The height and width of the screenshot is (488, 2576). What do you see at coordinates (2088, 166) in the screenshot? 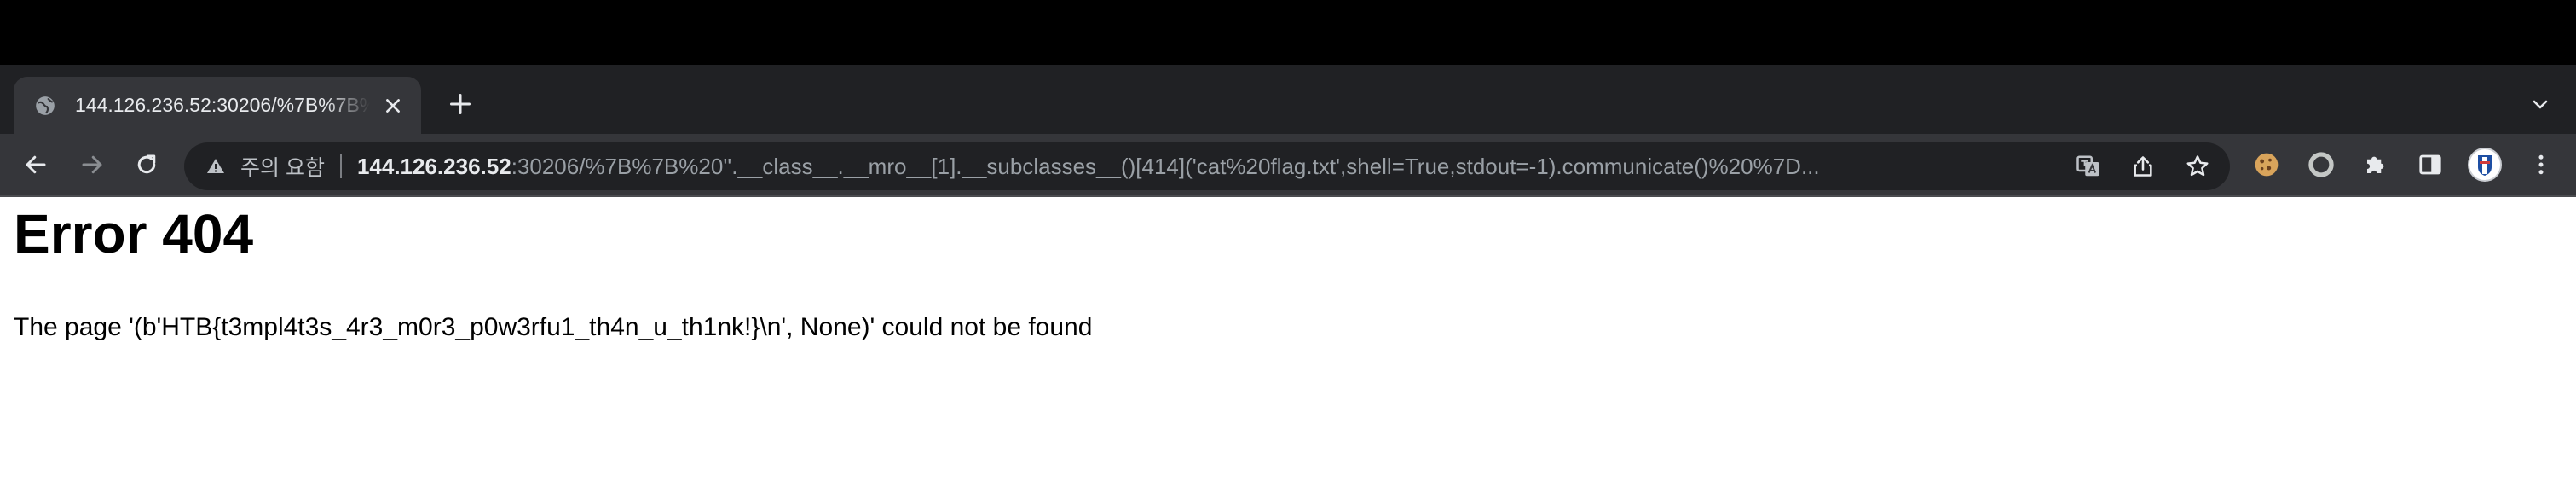
I see `translate-icon` at bounding box center [2088, 166].